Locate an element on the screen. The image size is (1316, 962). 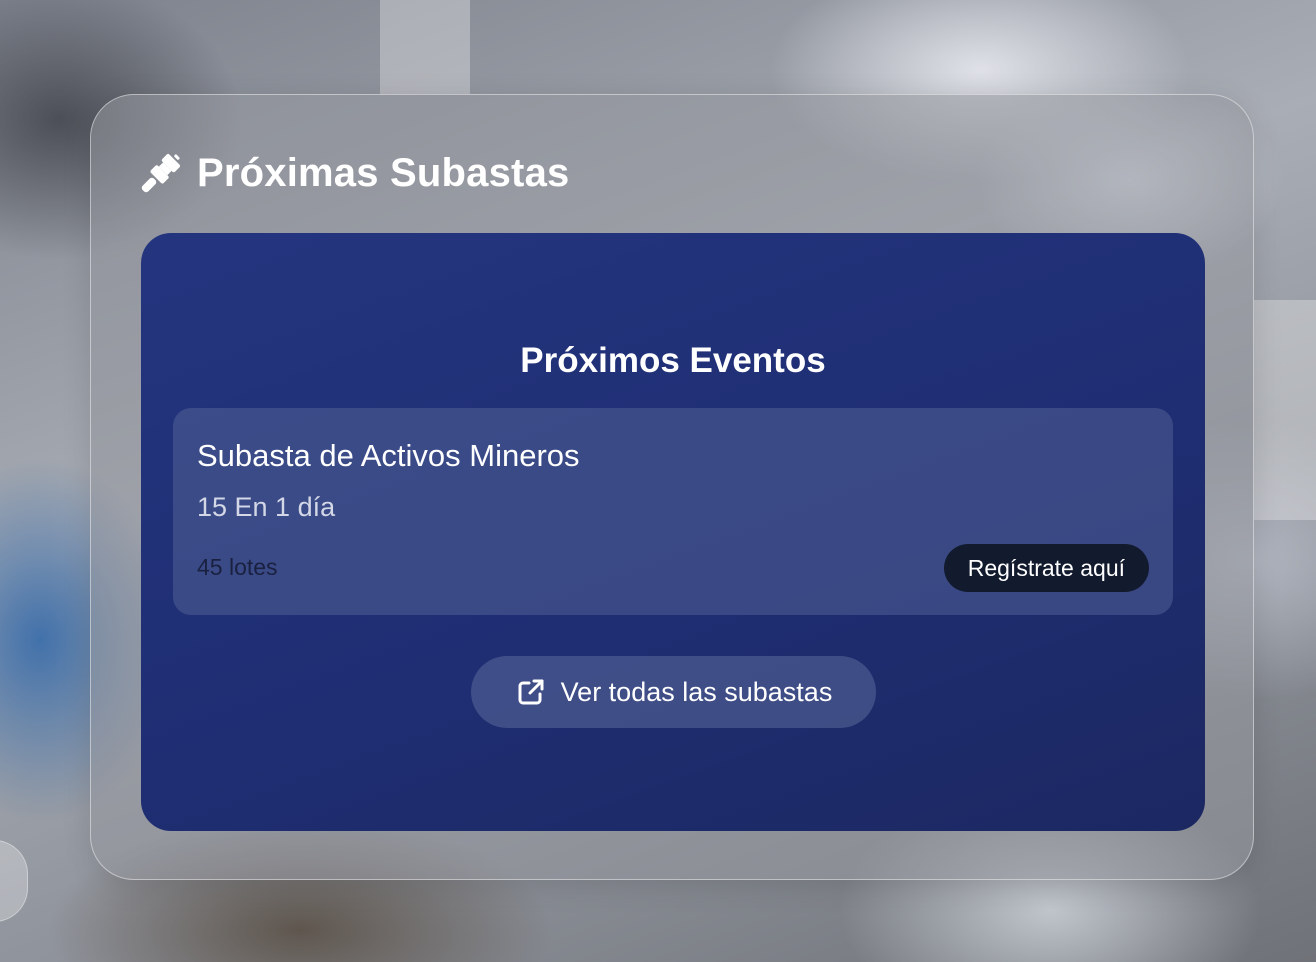
event-name: Subasta de Activos Mineros is located at coordinates (388, 455).